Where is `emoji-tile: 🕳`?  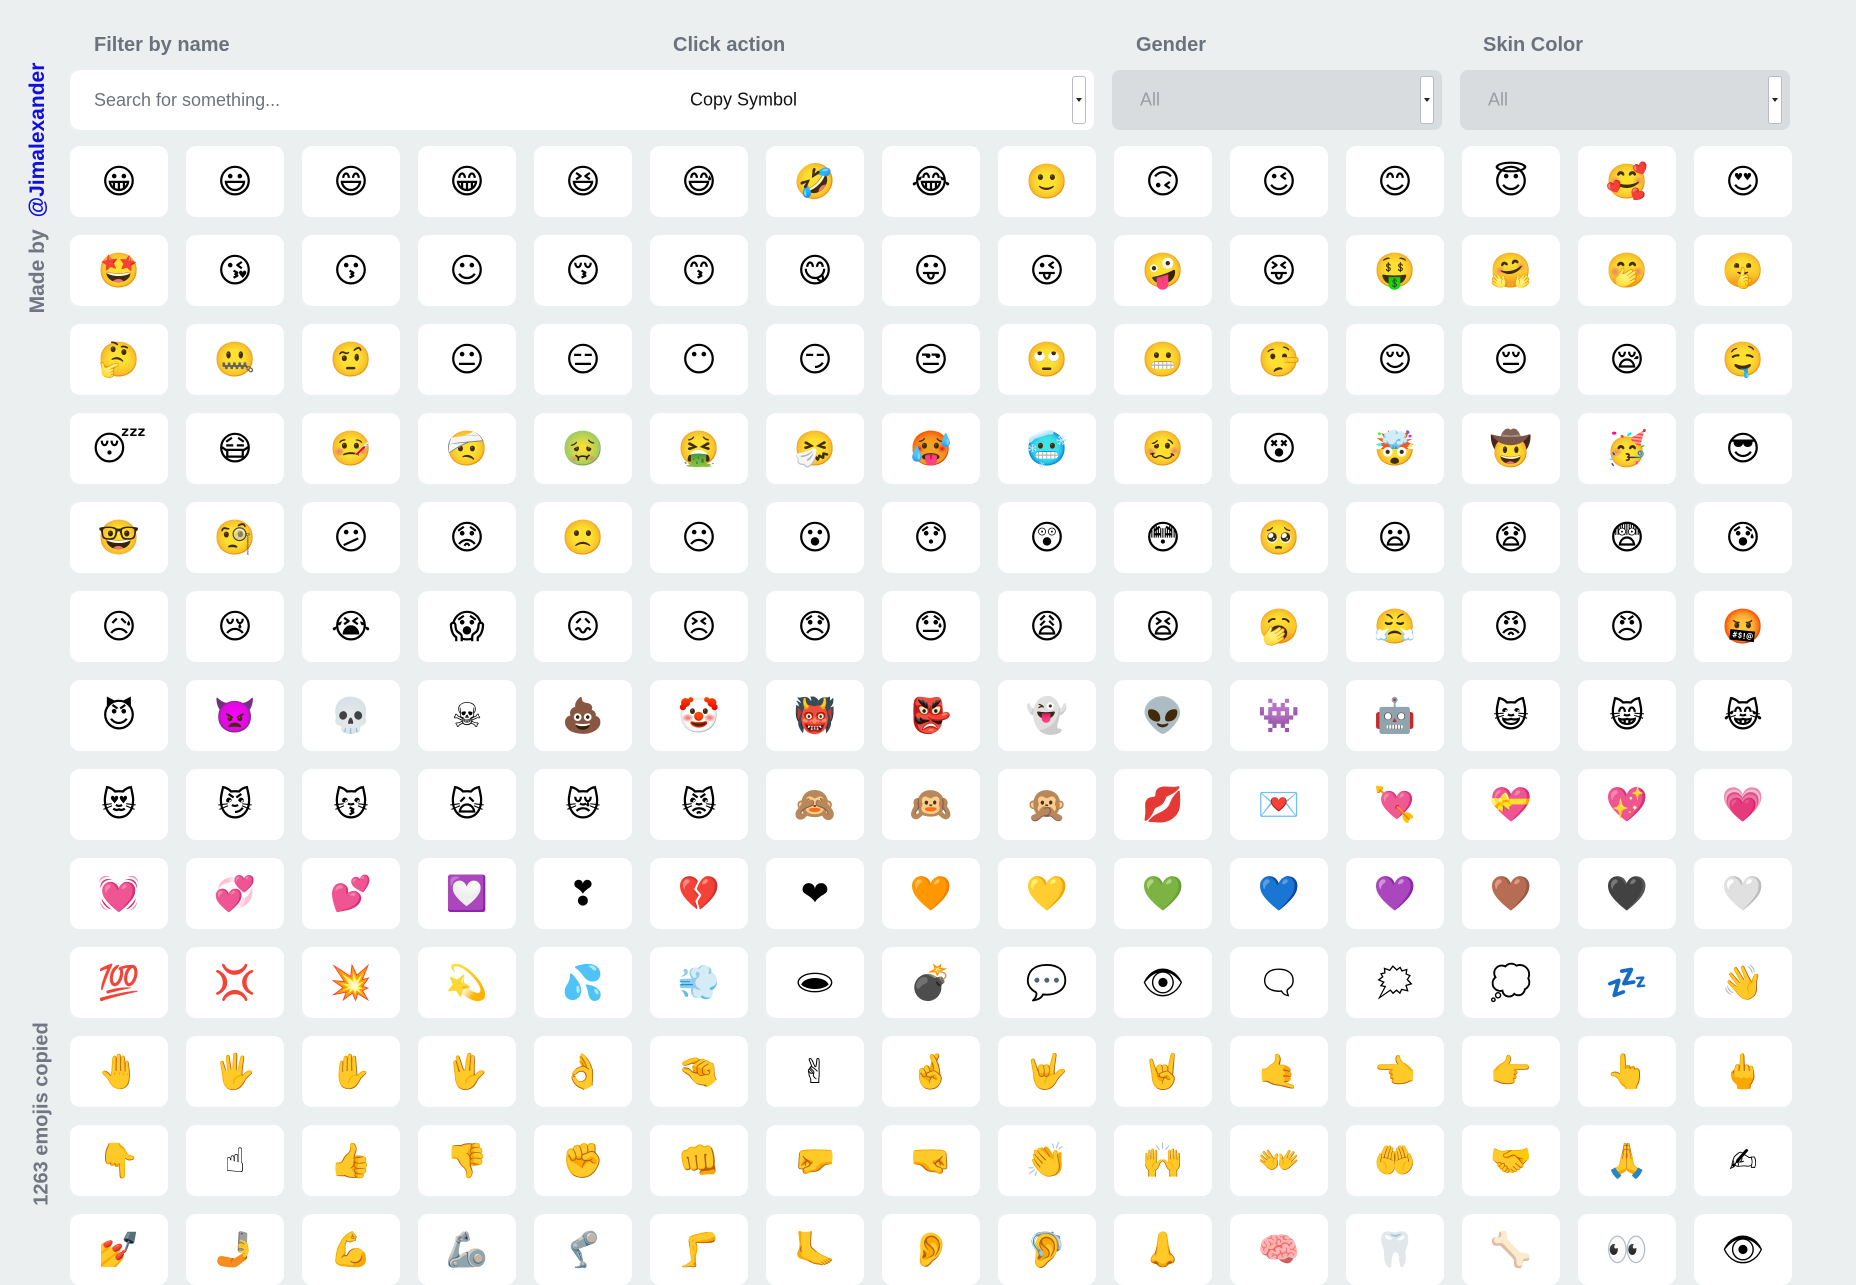
emoji-tile: 🕳 is located at coordinates (815, 982).